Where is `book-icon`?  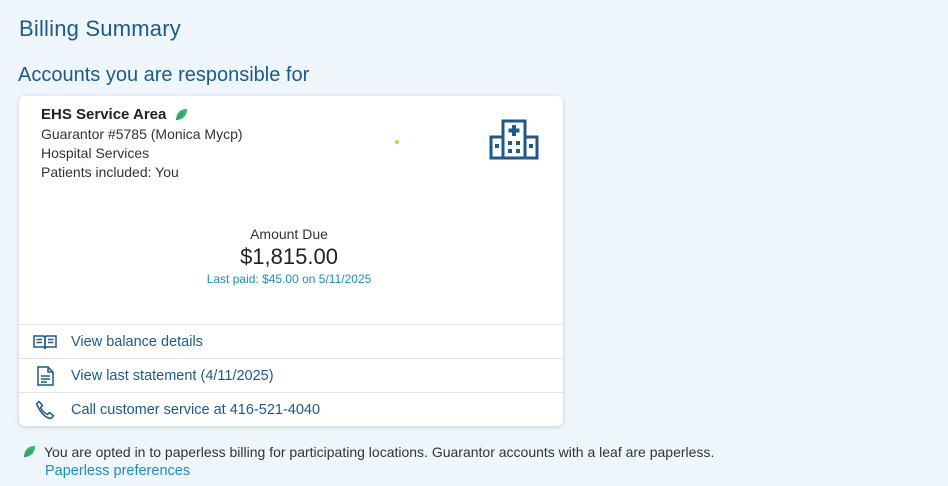
book-icon is located at coordinates (45, 342).